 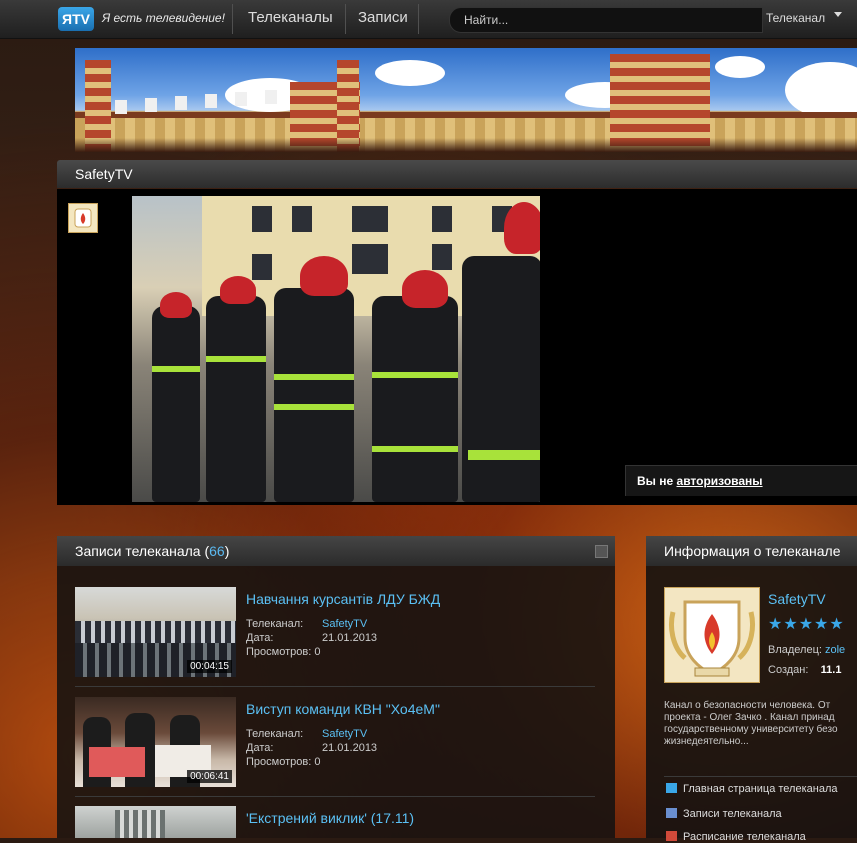 What do you see at coordinates (466, 145) in the screenshot?
I see `banner-shade` at bounding box center [466, 145].